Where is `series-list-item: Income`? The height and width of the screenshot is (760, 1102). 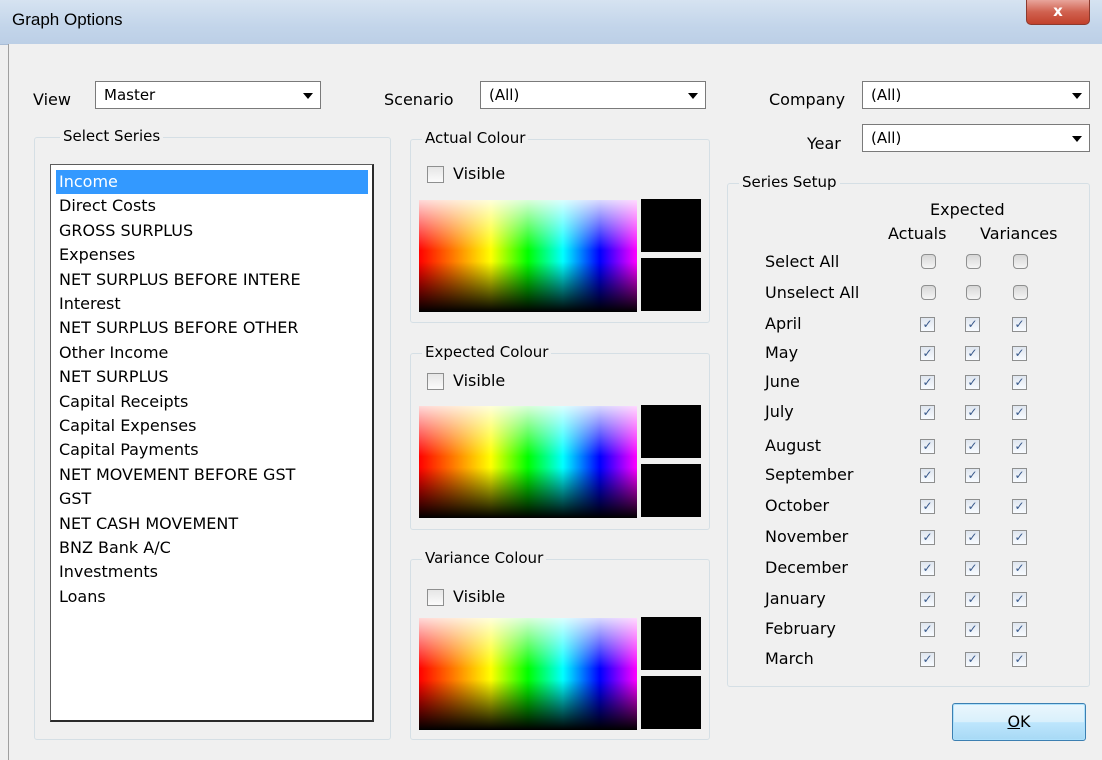
series-list-item: Income is located at coordinates (212, 182).